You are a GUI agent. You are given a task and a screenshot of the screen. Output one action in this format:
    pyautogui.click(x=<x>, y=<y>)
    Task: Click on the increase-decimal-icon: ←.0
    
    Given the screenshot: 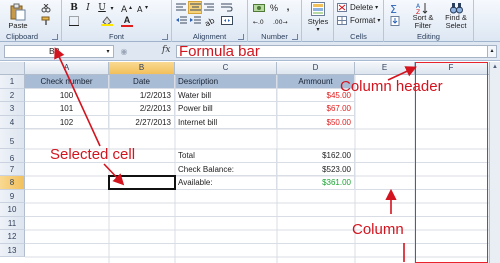 What is the action you would take?
    pyautogui.click(x=258, y=22)
    